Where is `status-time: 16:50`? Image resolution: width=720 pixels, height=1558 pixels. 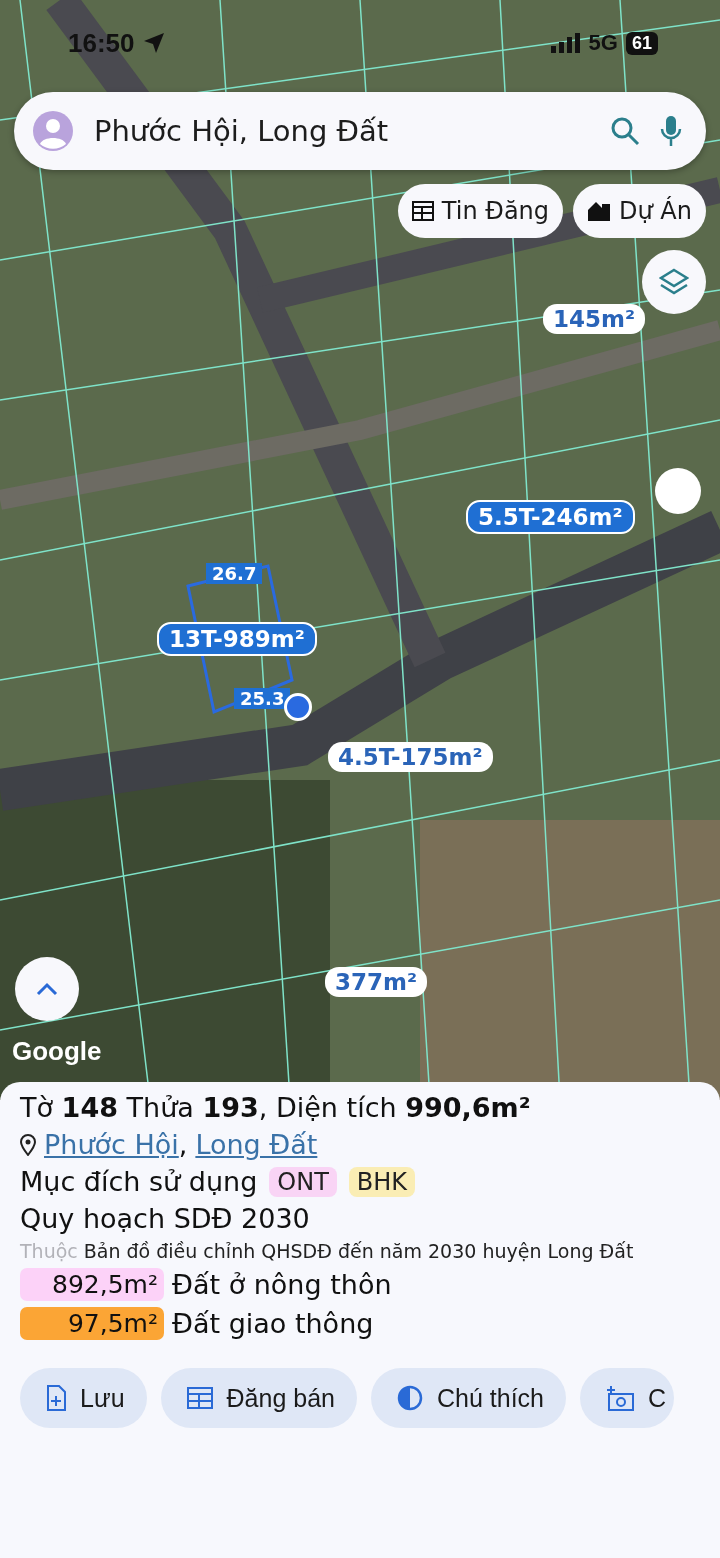
status-time: 16:50 is located at coordinates (101, 43).